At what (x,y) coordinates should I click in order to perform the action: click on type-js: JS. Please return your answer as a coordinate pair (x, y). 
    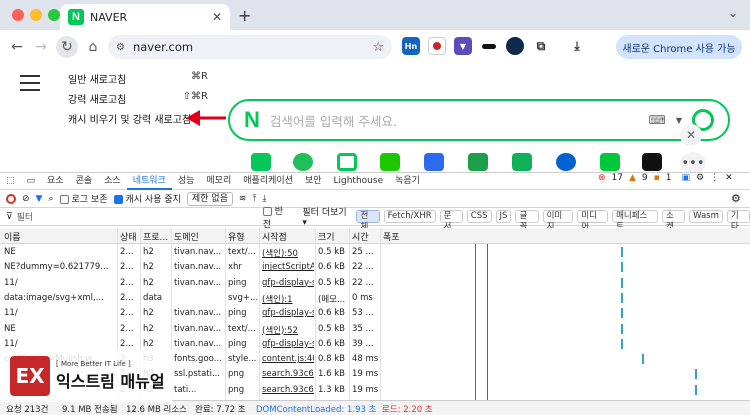
    Looking at the image, I should click on (503, 216).